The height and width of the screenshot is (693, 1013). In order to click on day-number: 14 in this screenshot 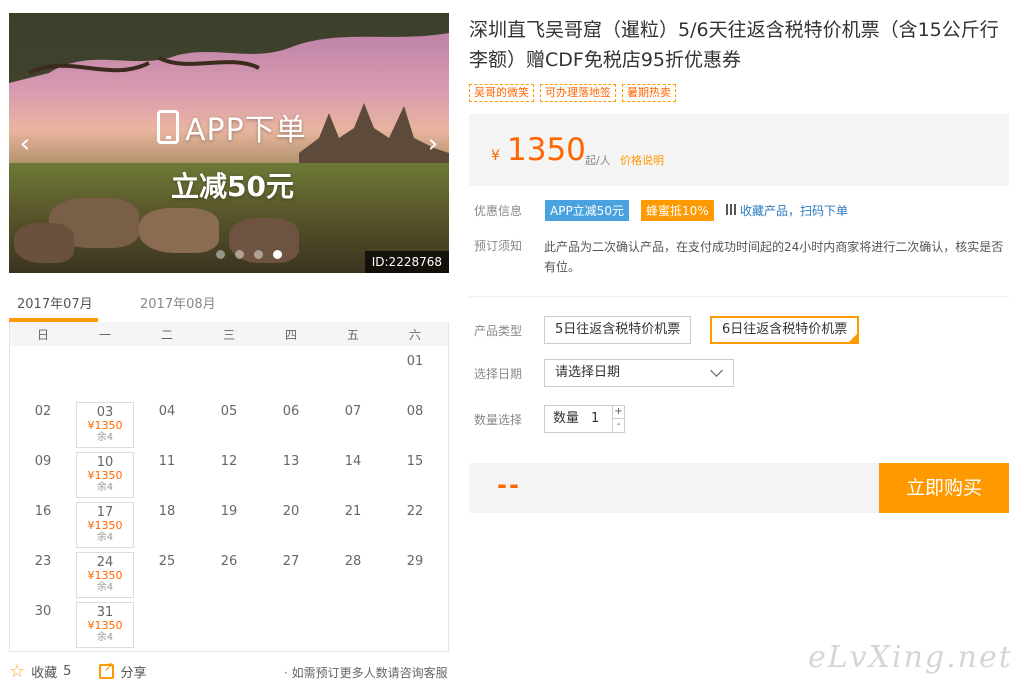, I will do `click(353, 461)`.